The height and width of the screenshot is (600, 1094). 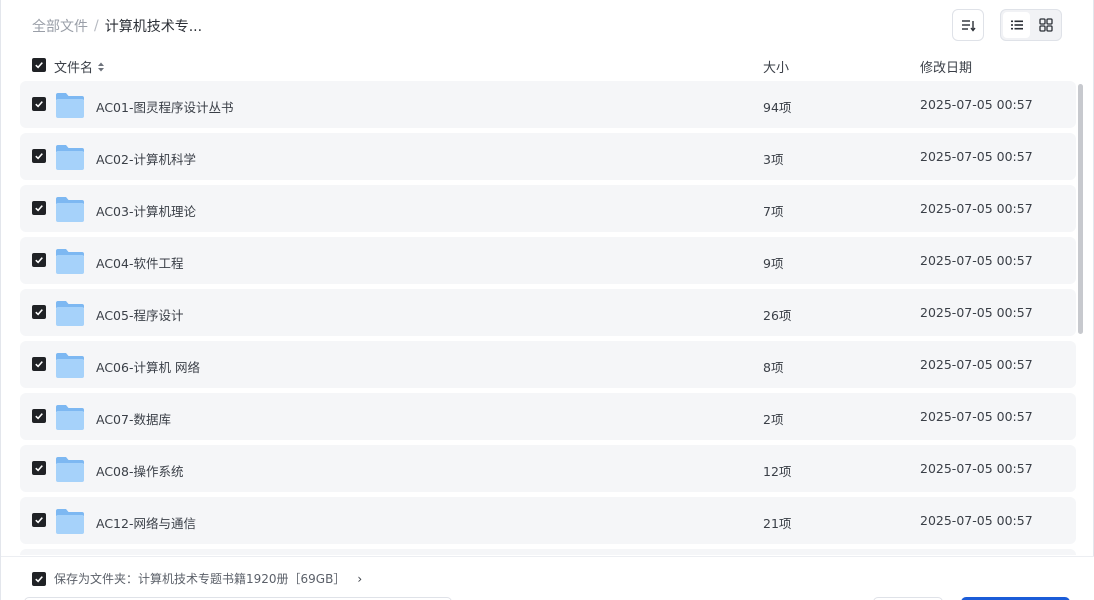 I want to click on sort-icon, so click(x=969, y=26).